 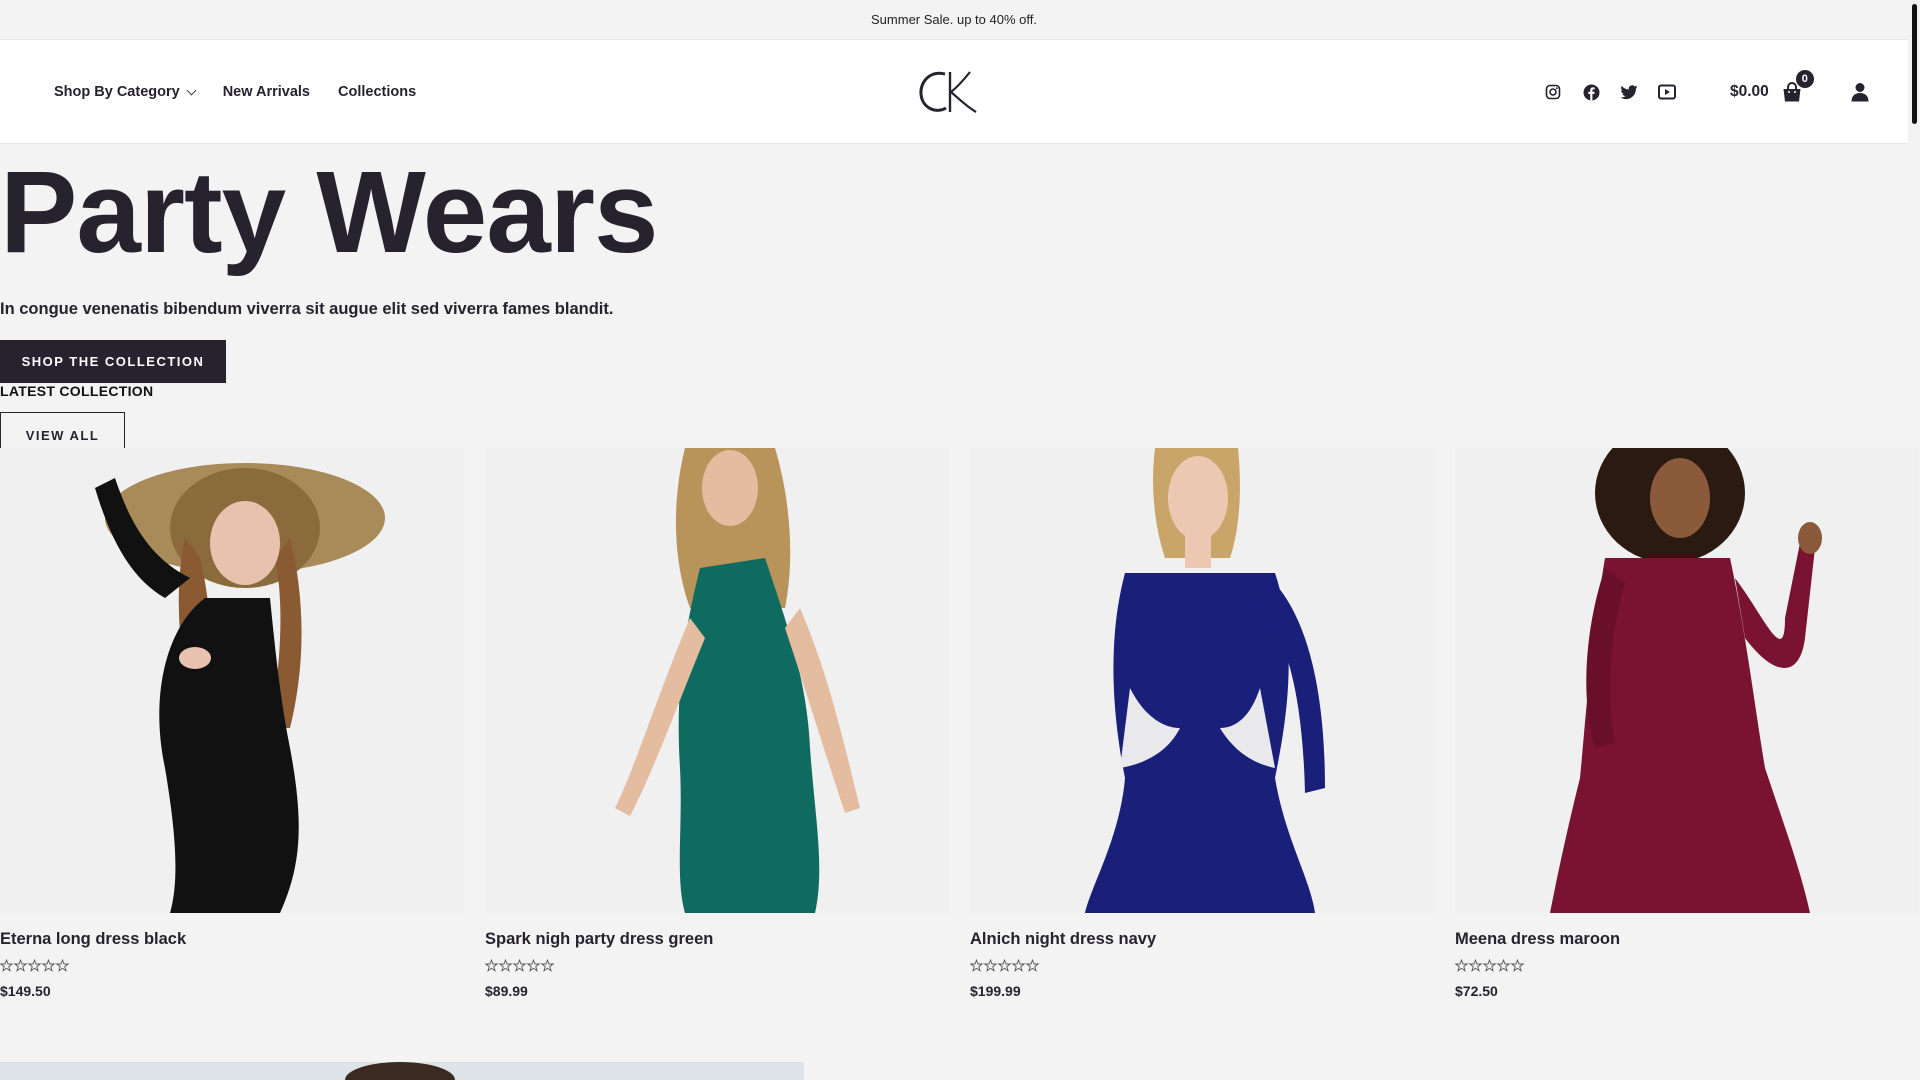 I want to click on scrollbar-thumb, so click(x=1914, y=64).